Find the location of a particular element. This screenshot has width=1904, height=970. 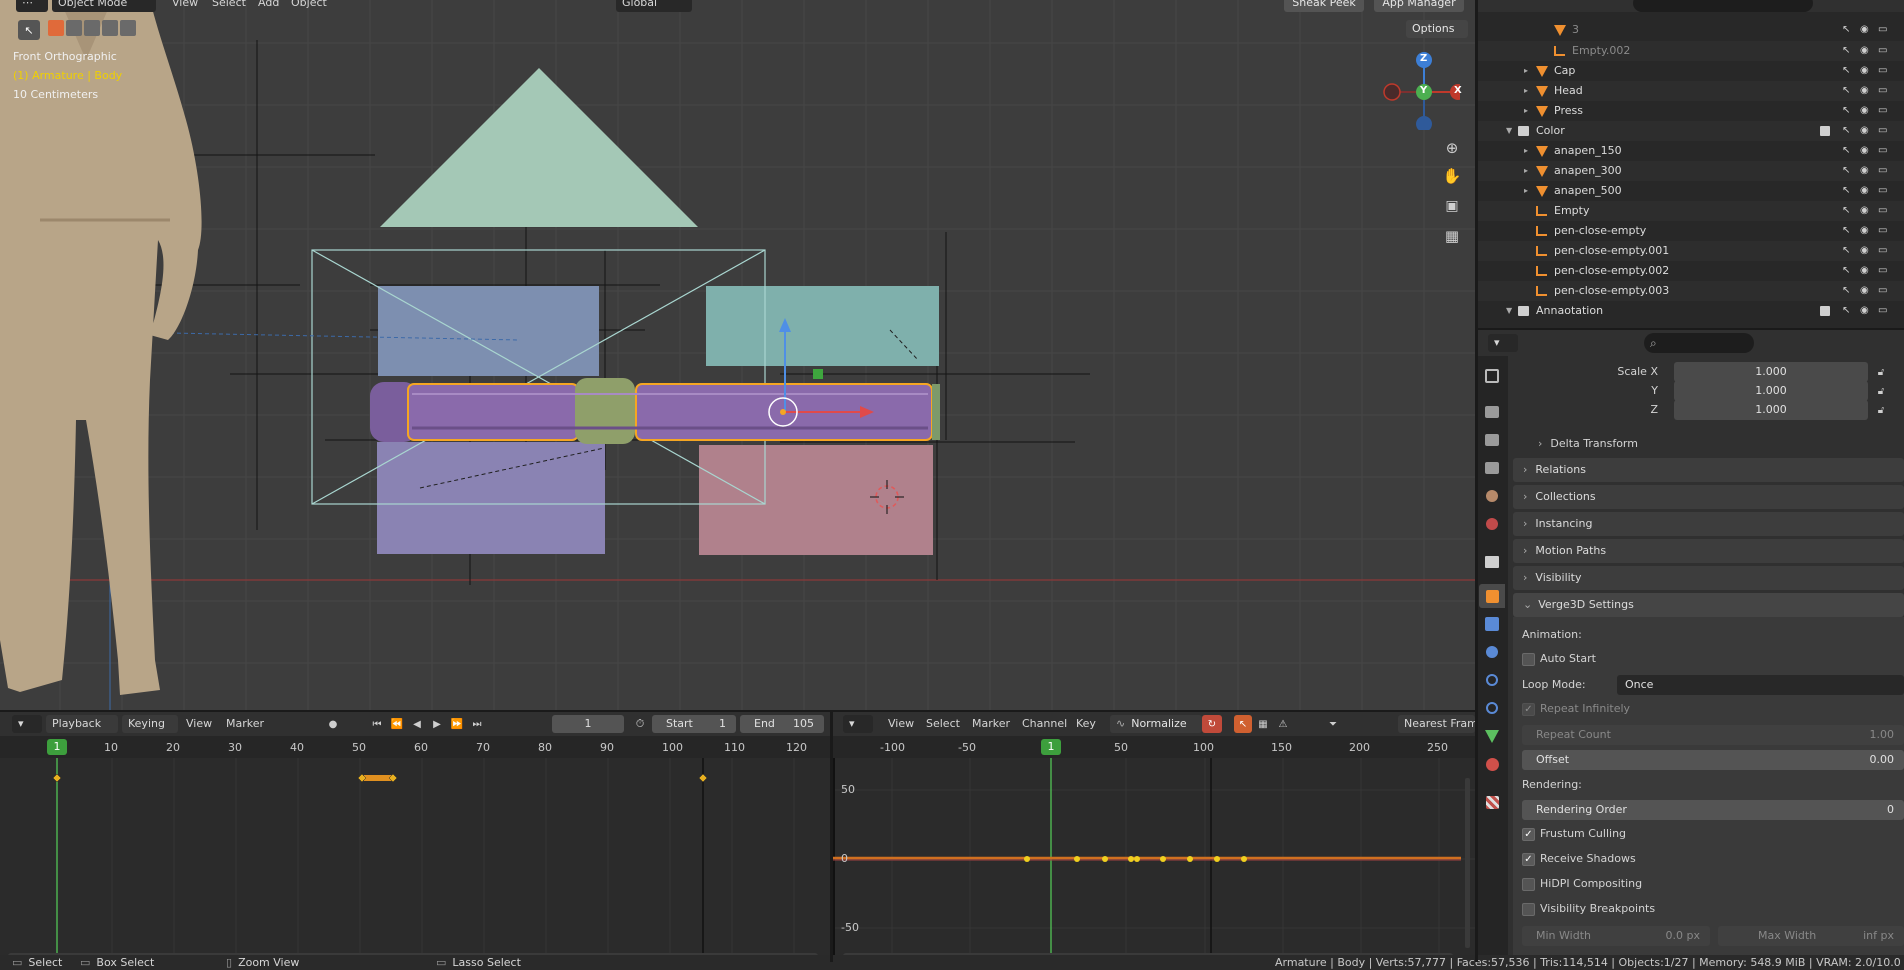

normalize-toggle: ∿ Normalize is located at coordinates (1156, 724).